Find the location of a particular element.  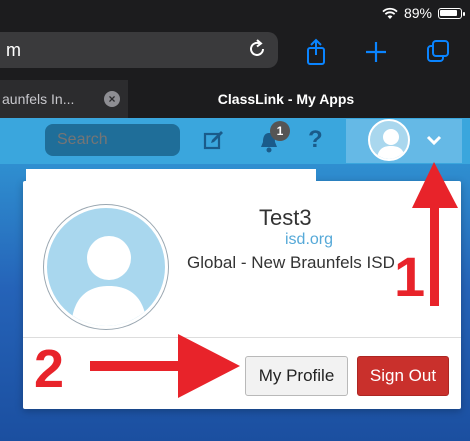

battery-icon is located at coordinates (451, 13).